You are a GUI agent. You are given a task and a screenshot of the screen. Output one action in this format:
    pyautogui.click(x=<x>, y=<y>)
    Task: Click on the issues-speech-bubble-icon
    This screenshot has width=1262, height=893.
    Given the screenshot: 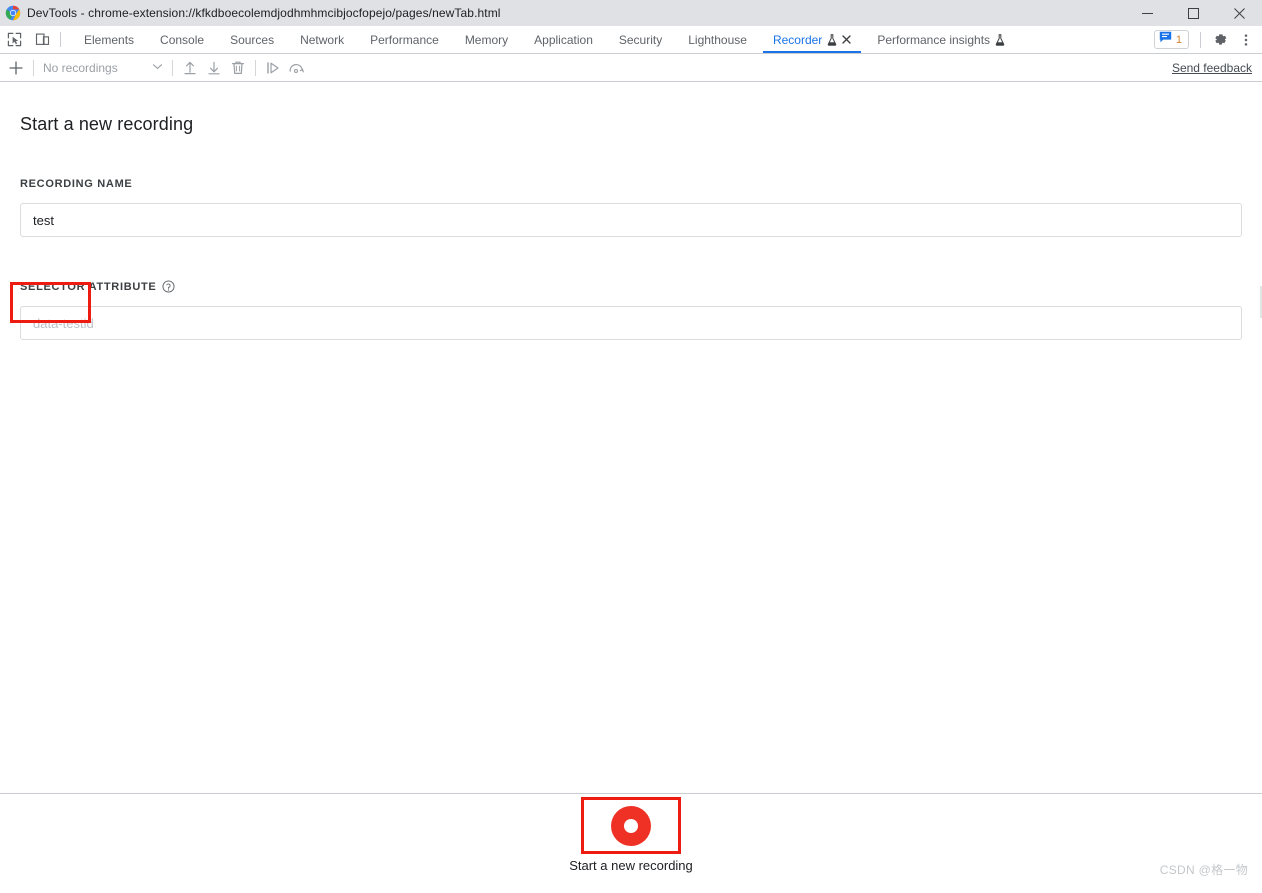 What is the action you would take?
    pyautogui.click(x=1165, y=40)
    